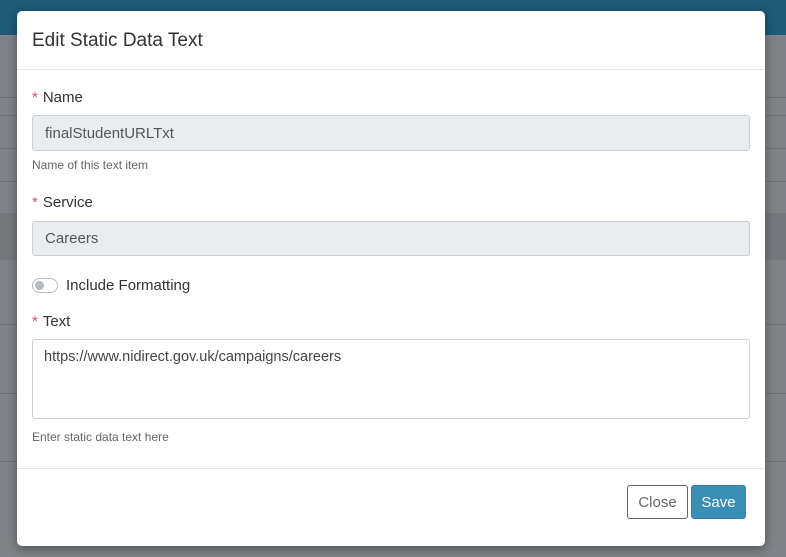  I want to click on name-label: * Name, so click(391, 97).